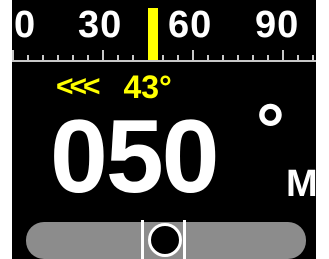  Describe the element at coordinates (100, 25) in the screenshot. I see `tape-label-30: 30` at that location.